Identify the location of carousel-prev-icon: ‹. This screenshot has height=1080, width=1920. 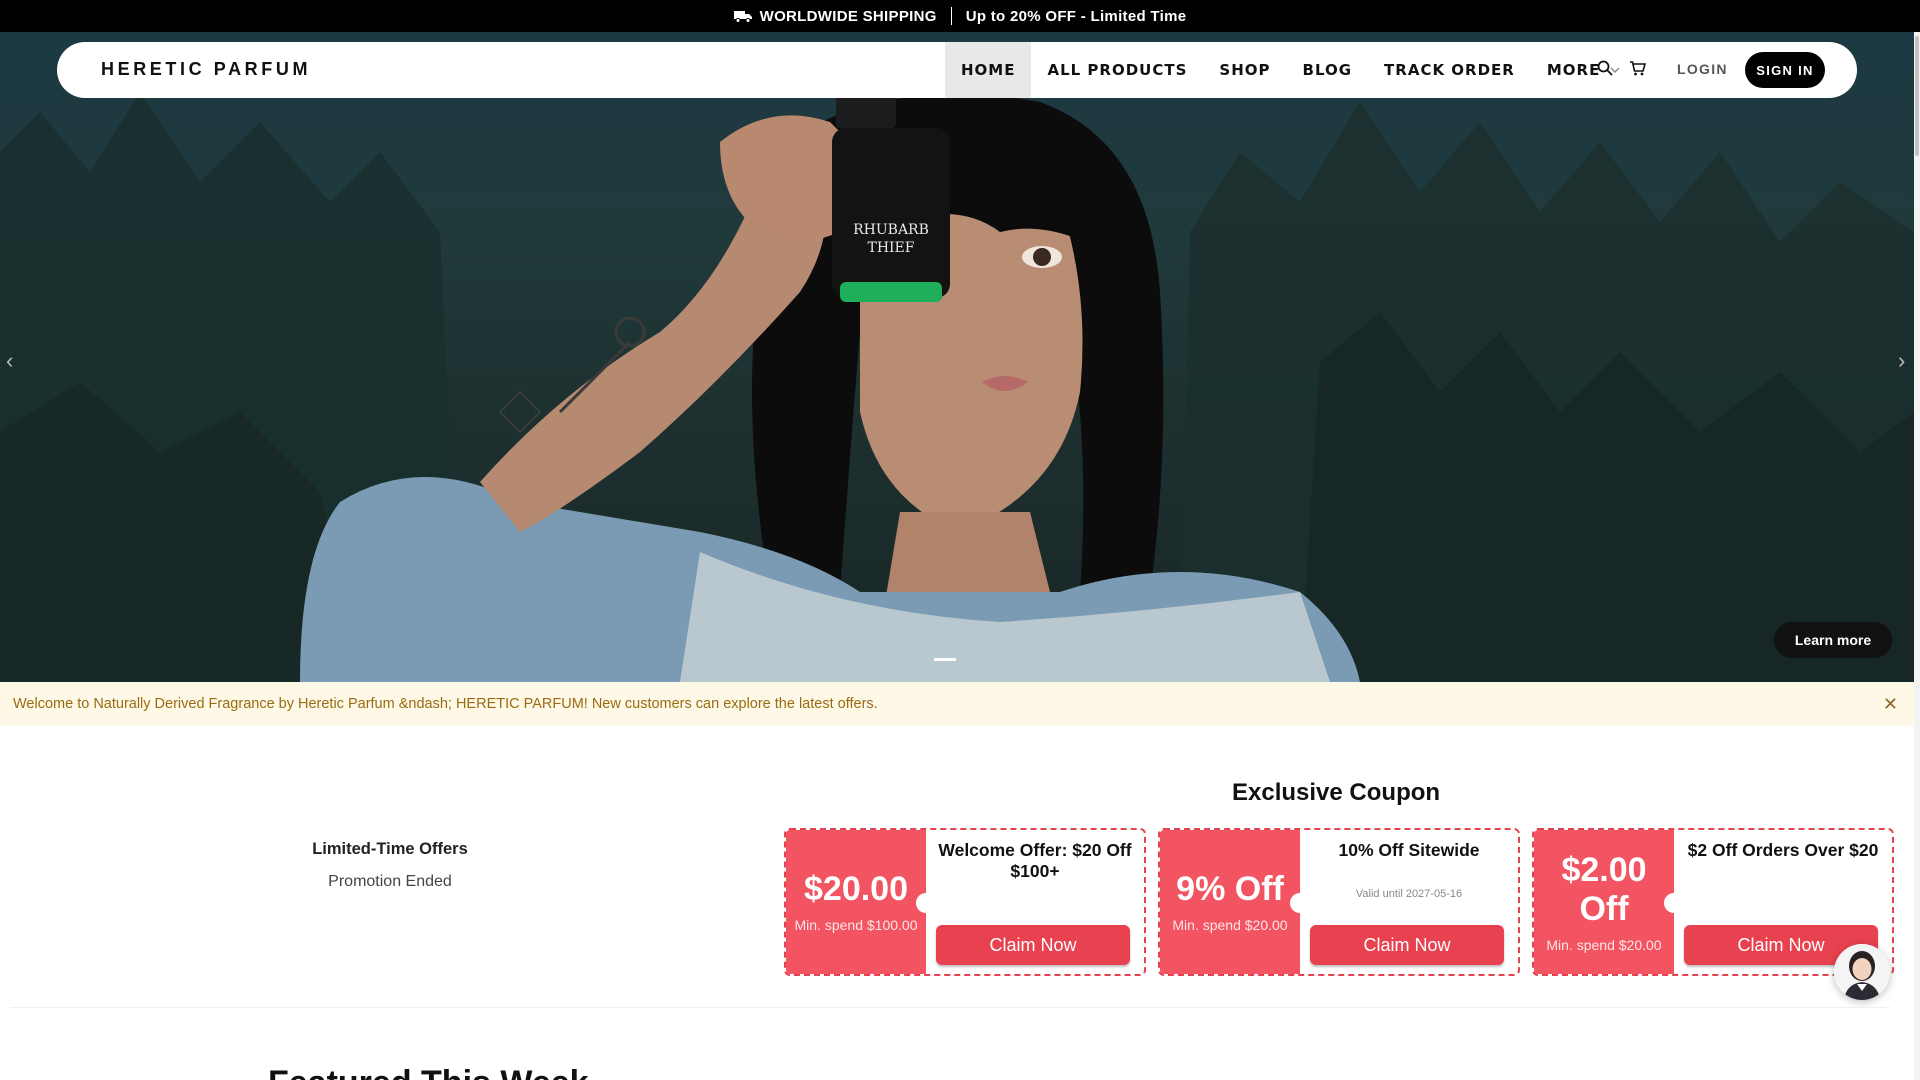
(9, 361).